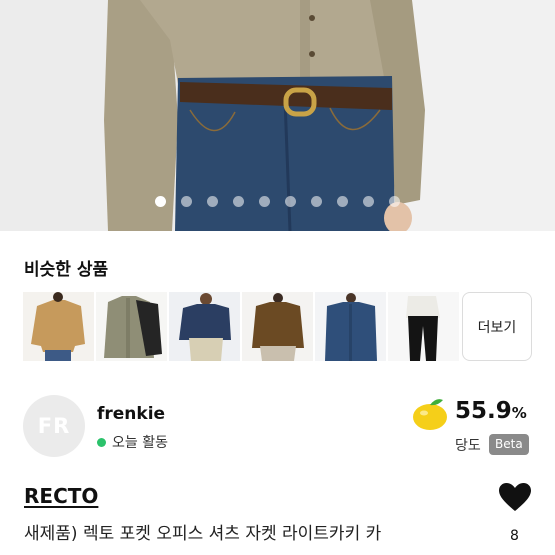 This screenshot has height=555, width=555. I want to click on seller-avatar: FR, so click(54, 426).